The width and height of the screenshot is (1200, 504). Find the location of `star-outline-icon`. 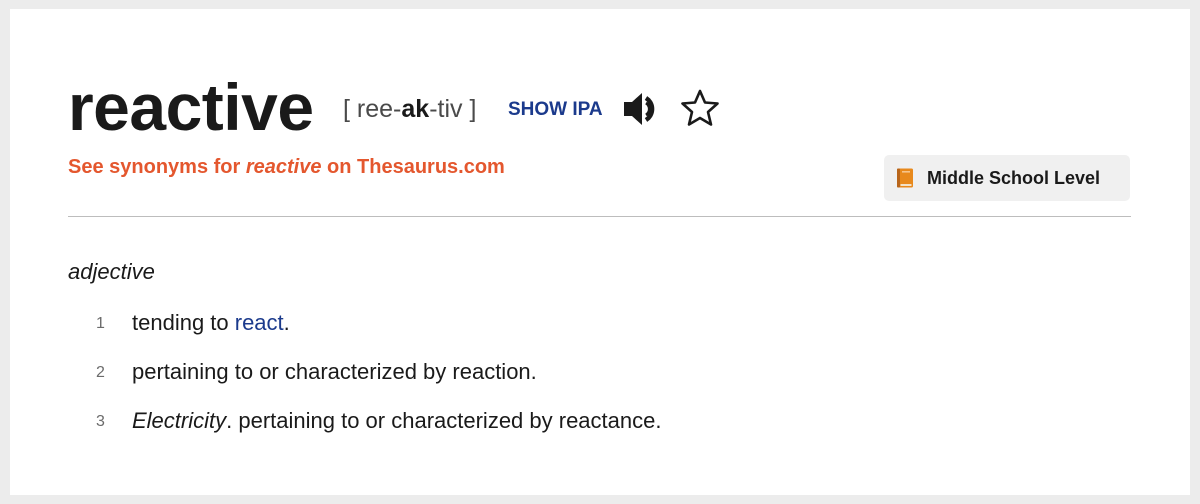

star-outline-icon is located at coordinates (700, 108).